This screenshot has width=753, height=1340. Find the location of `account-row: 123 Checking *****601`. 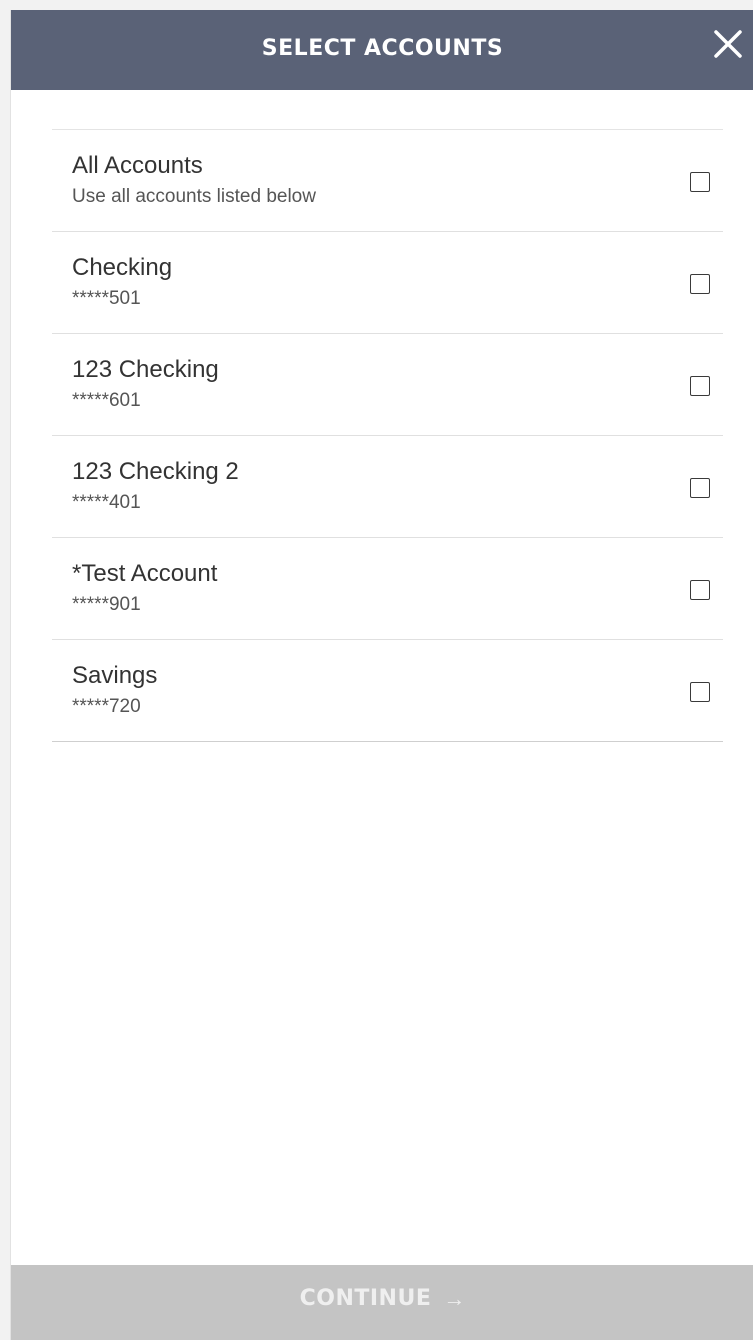

account-row: 123 Checking *****601 is located at coordinates (387, 385).